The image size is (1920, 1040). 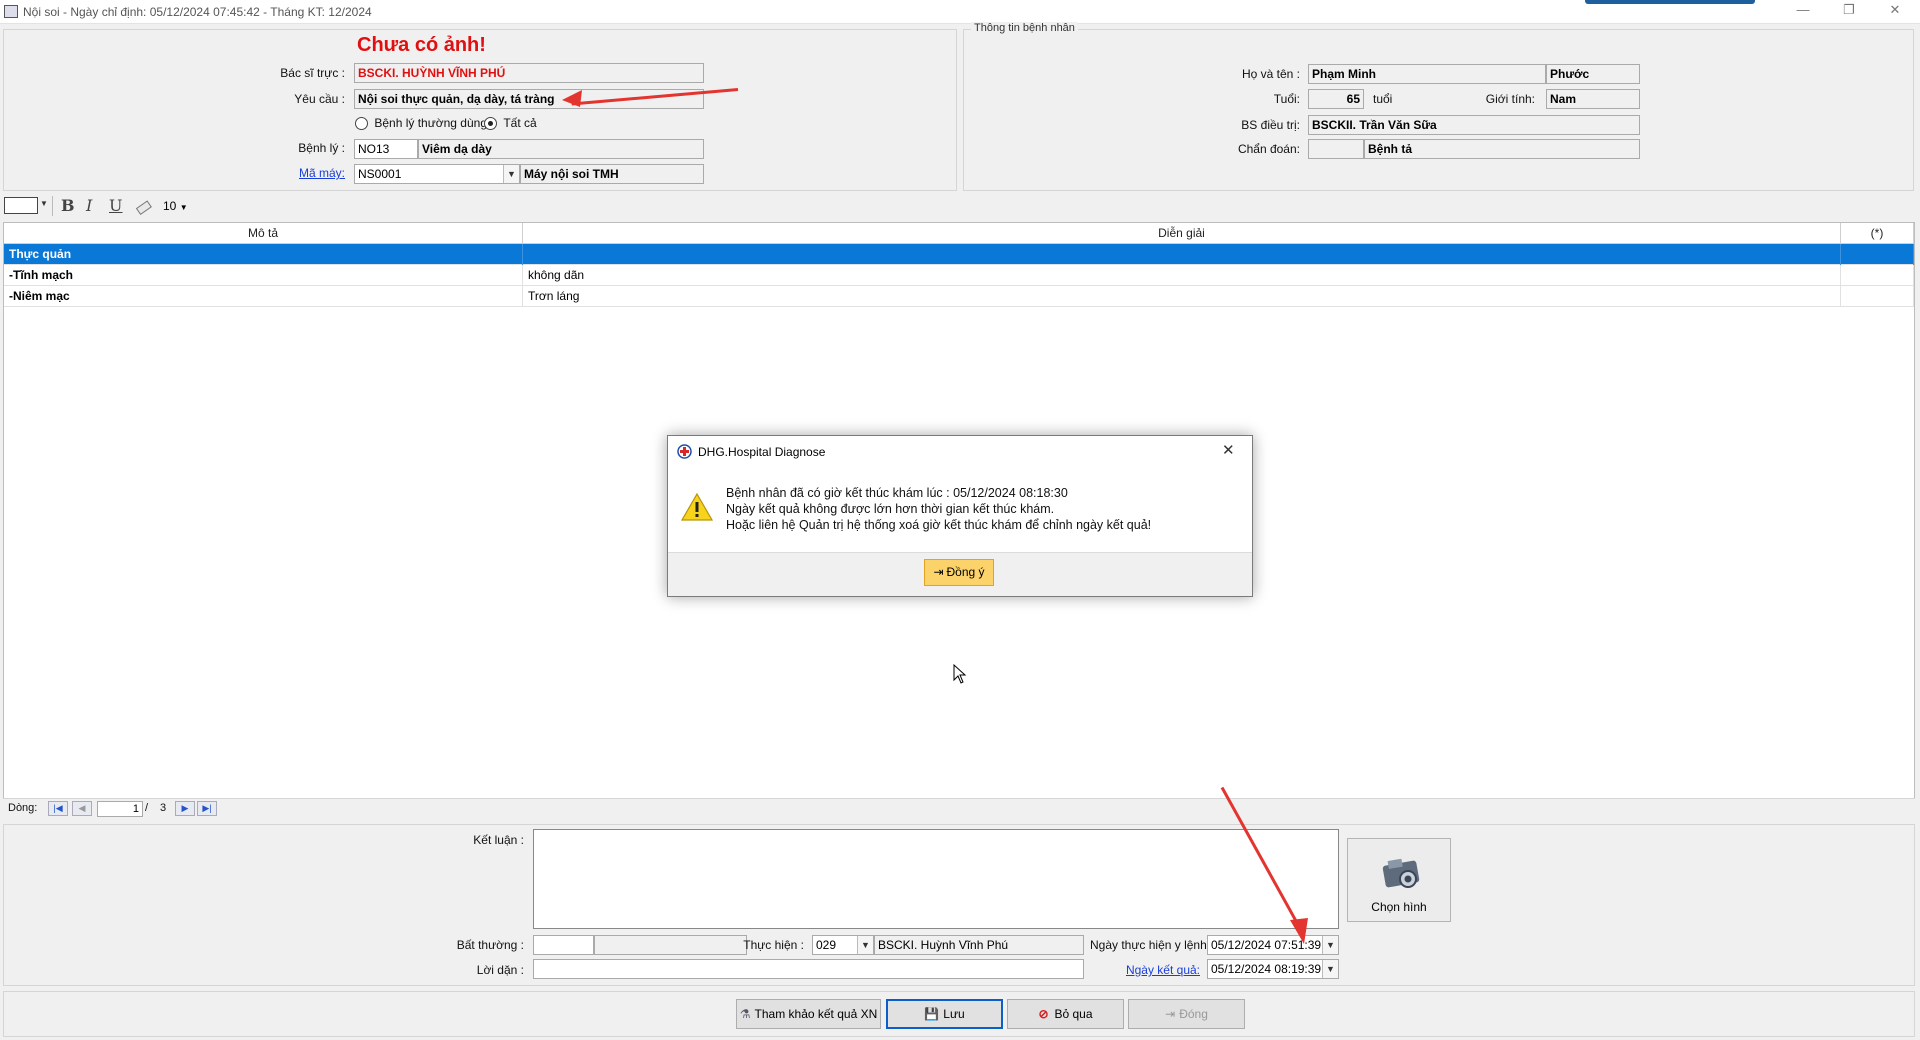 I want to click on request-field: Nội soi thực quản, dạ dày, tá tràng, so click(x=529, y=99).